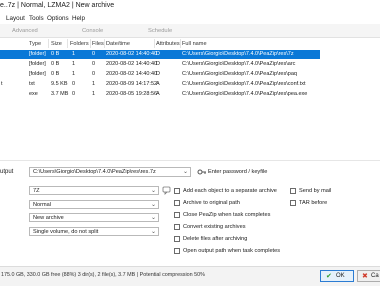 The image size is (380, 286). What do you see at coordinates (315, 191) in the screenshot?
I see `send-mail-label: Send by mail` at bounding box center [315, 191].